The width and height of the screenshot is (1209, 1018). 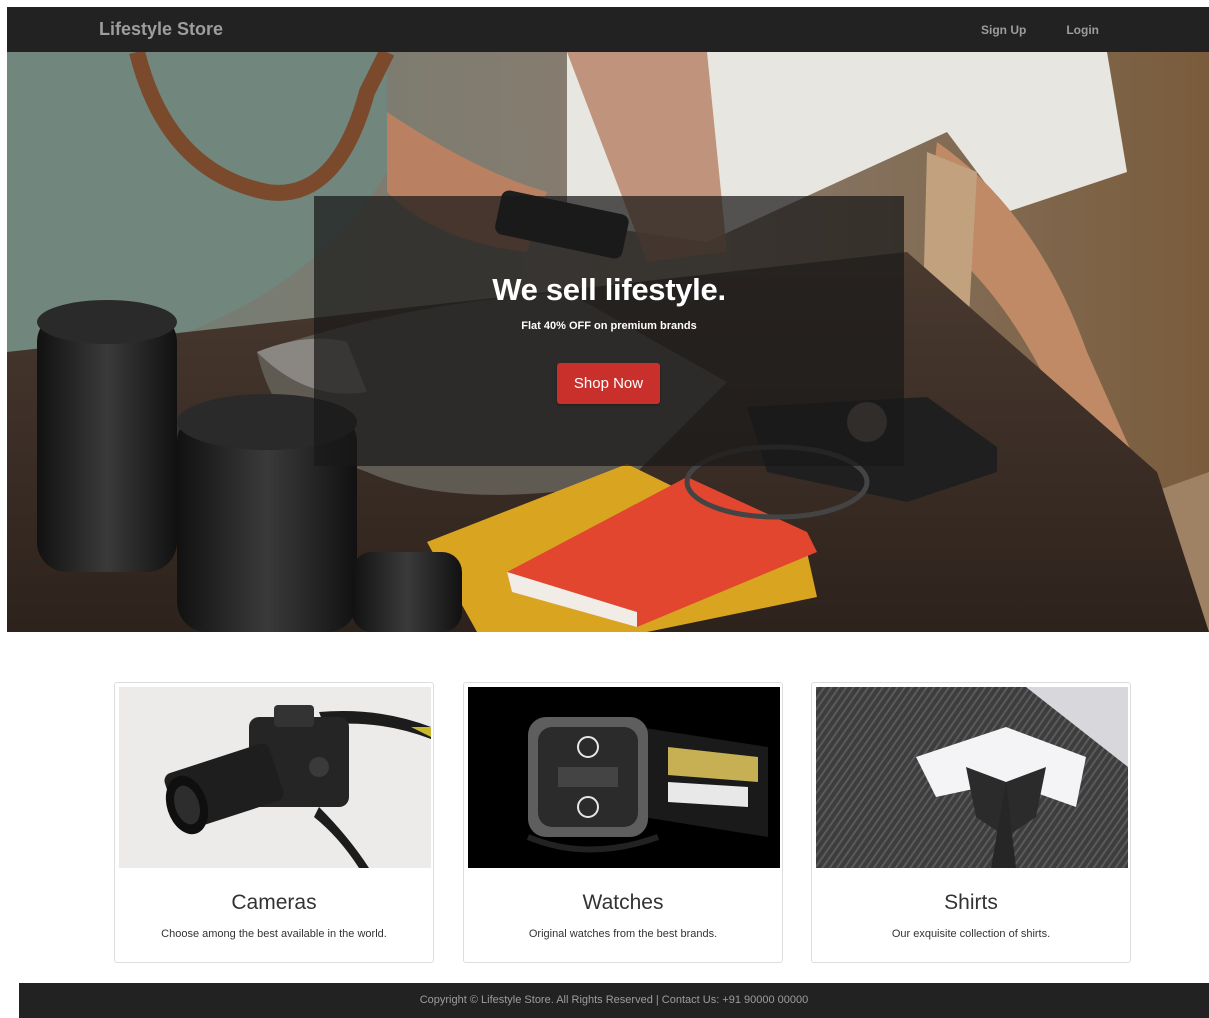 I want to click on nav-links: Sign Up Login, so click(x=1040, y=29).